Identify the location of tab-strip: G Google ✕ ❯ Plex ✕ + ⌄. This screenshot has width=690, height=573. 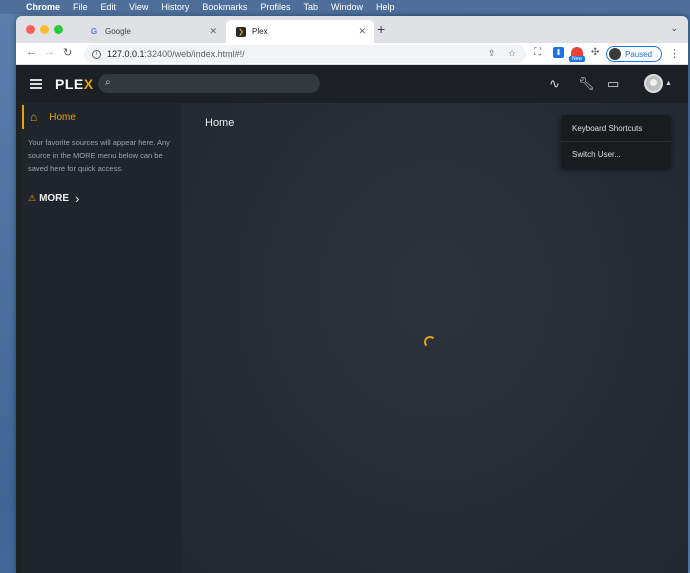
(352, 29).